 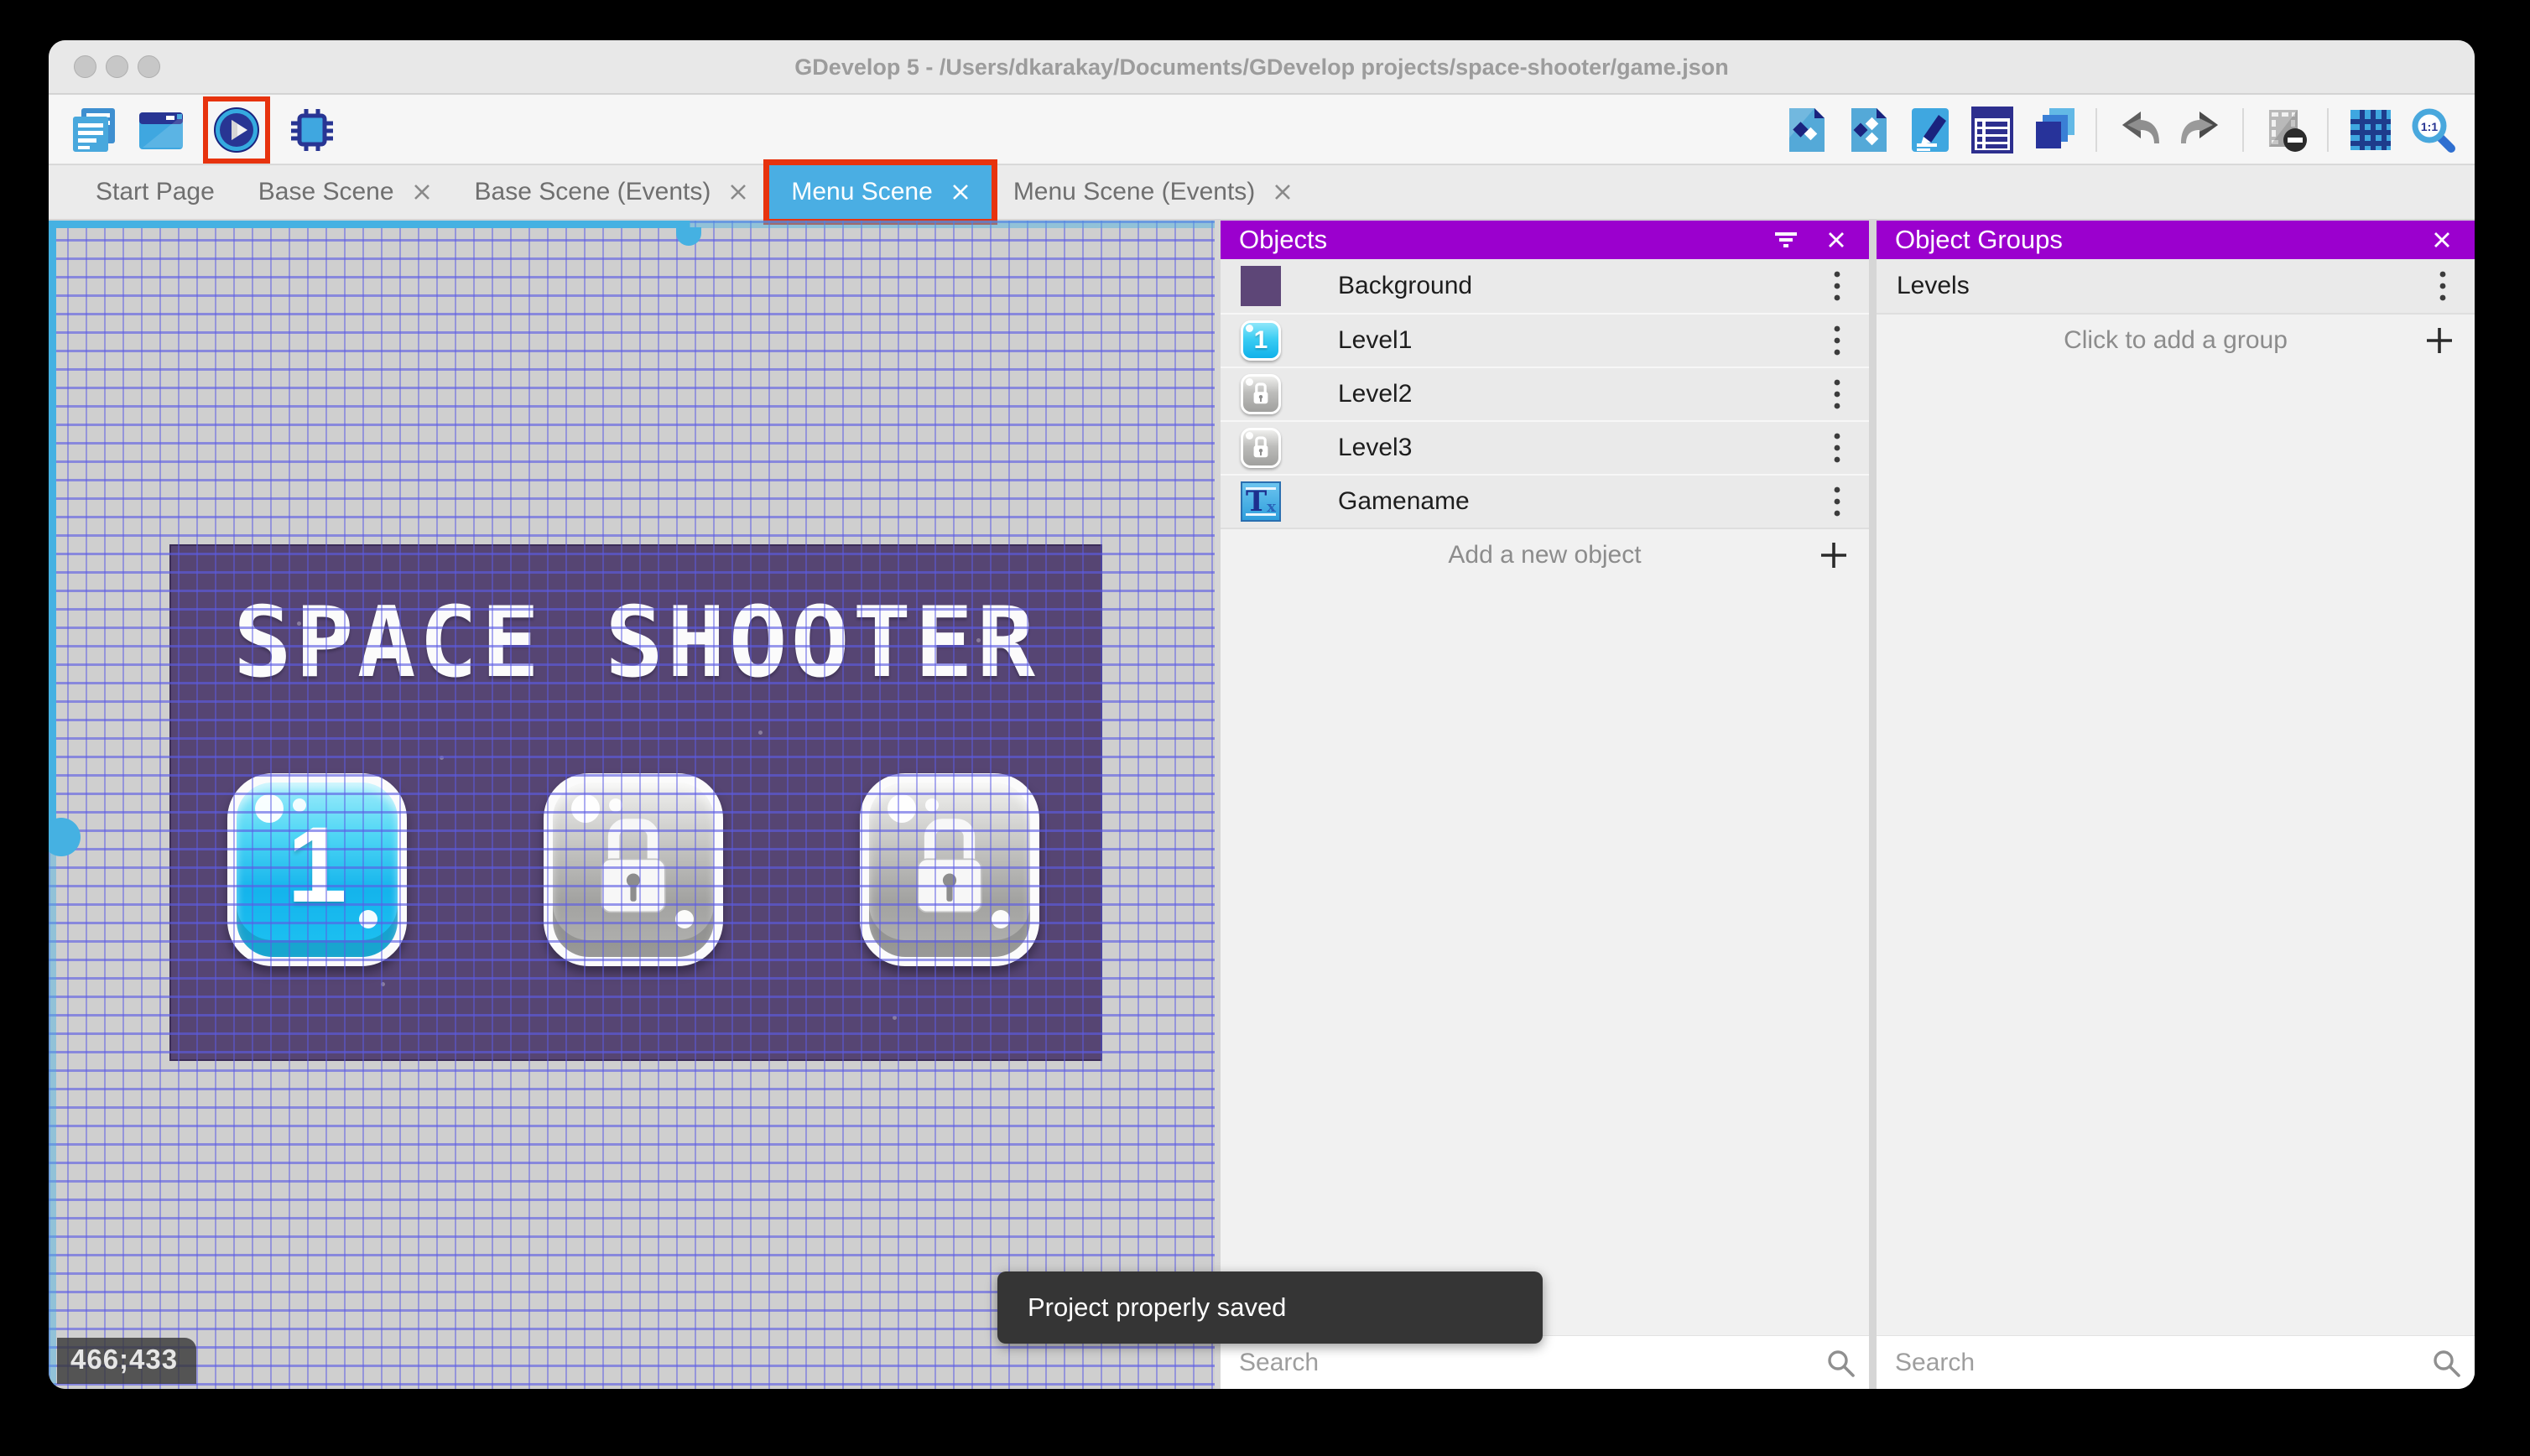 What do you see at coordinates (52, 805) in the screenshot?
I see `vertical-scrollbar` at bounding box center [52, 805].